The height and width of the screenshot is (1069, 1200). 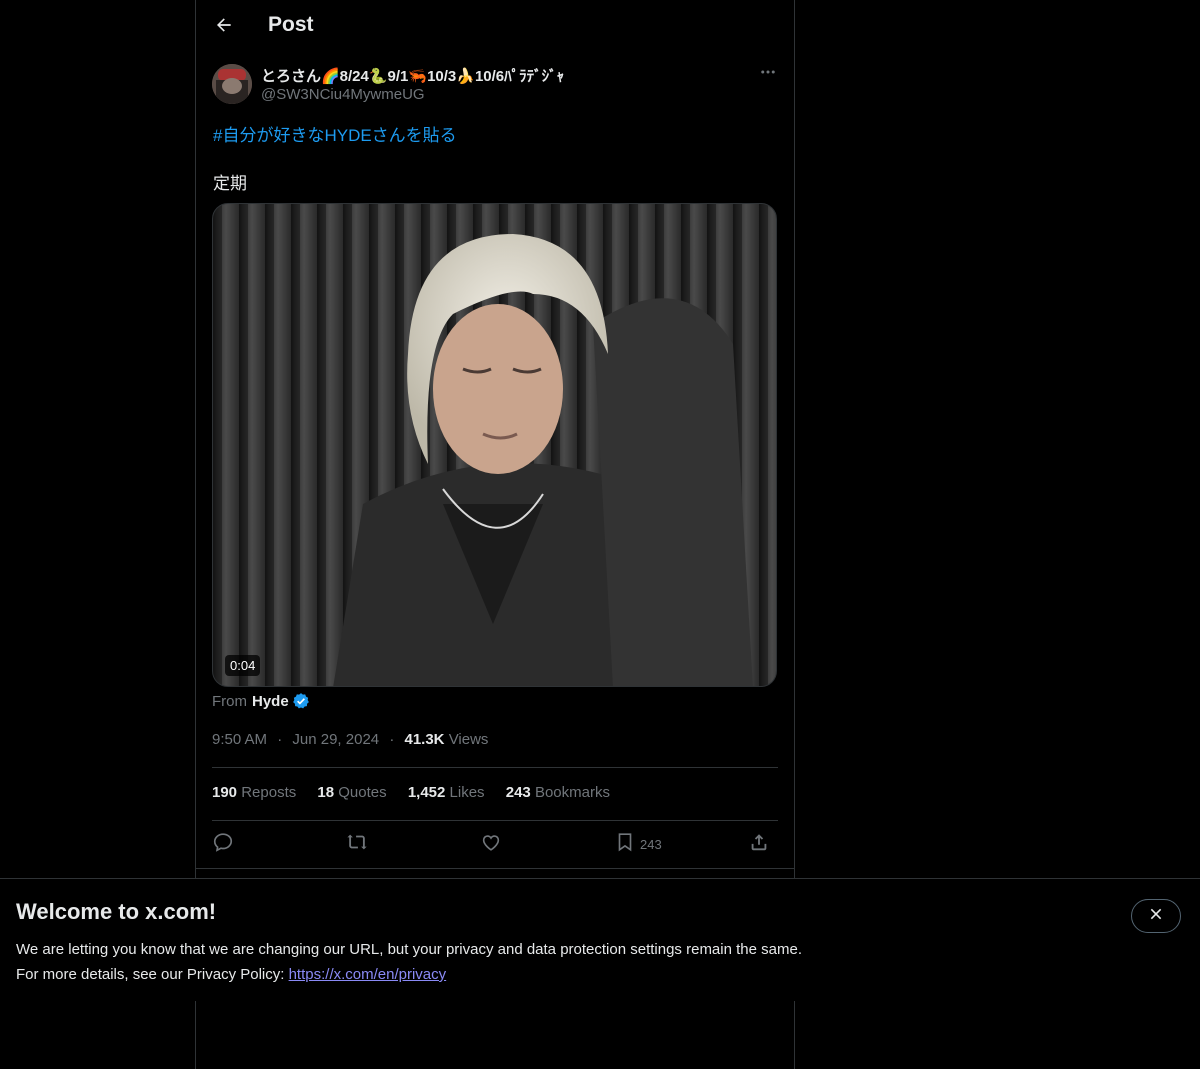 What do you see at coordinates (232, 84) in the screenshot?
I see `avatar` at bounding box center [232, 84].